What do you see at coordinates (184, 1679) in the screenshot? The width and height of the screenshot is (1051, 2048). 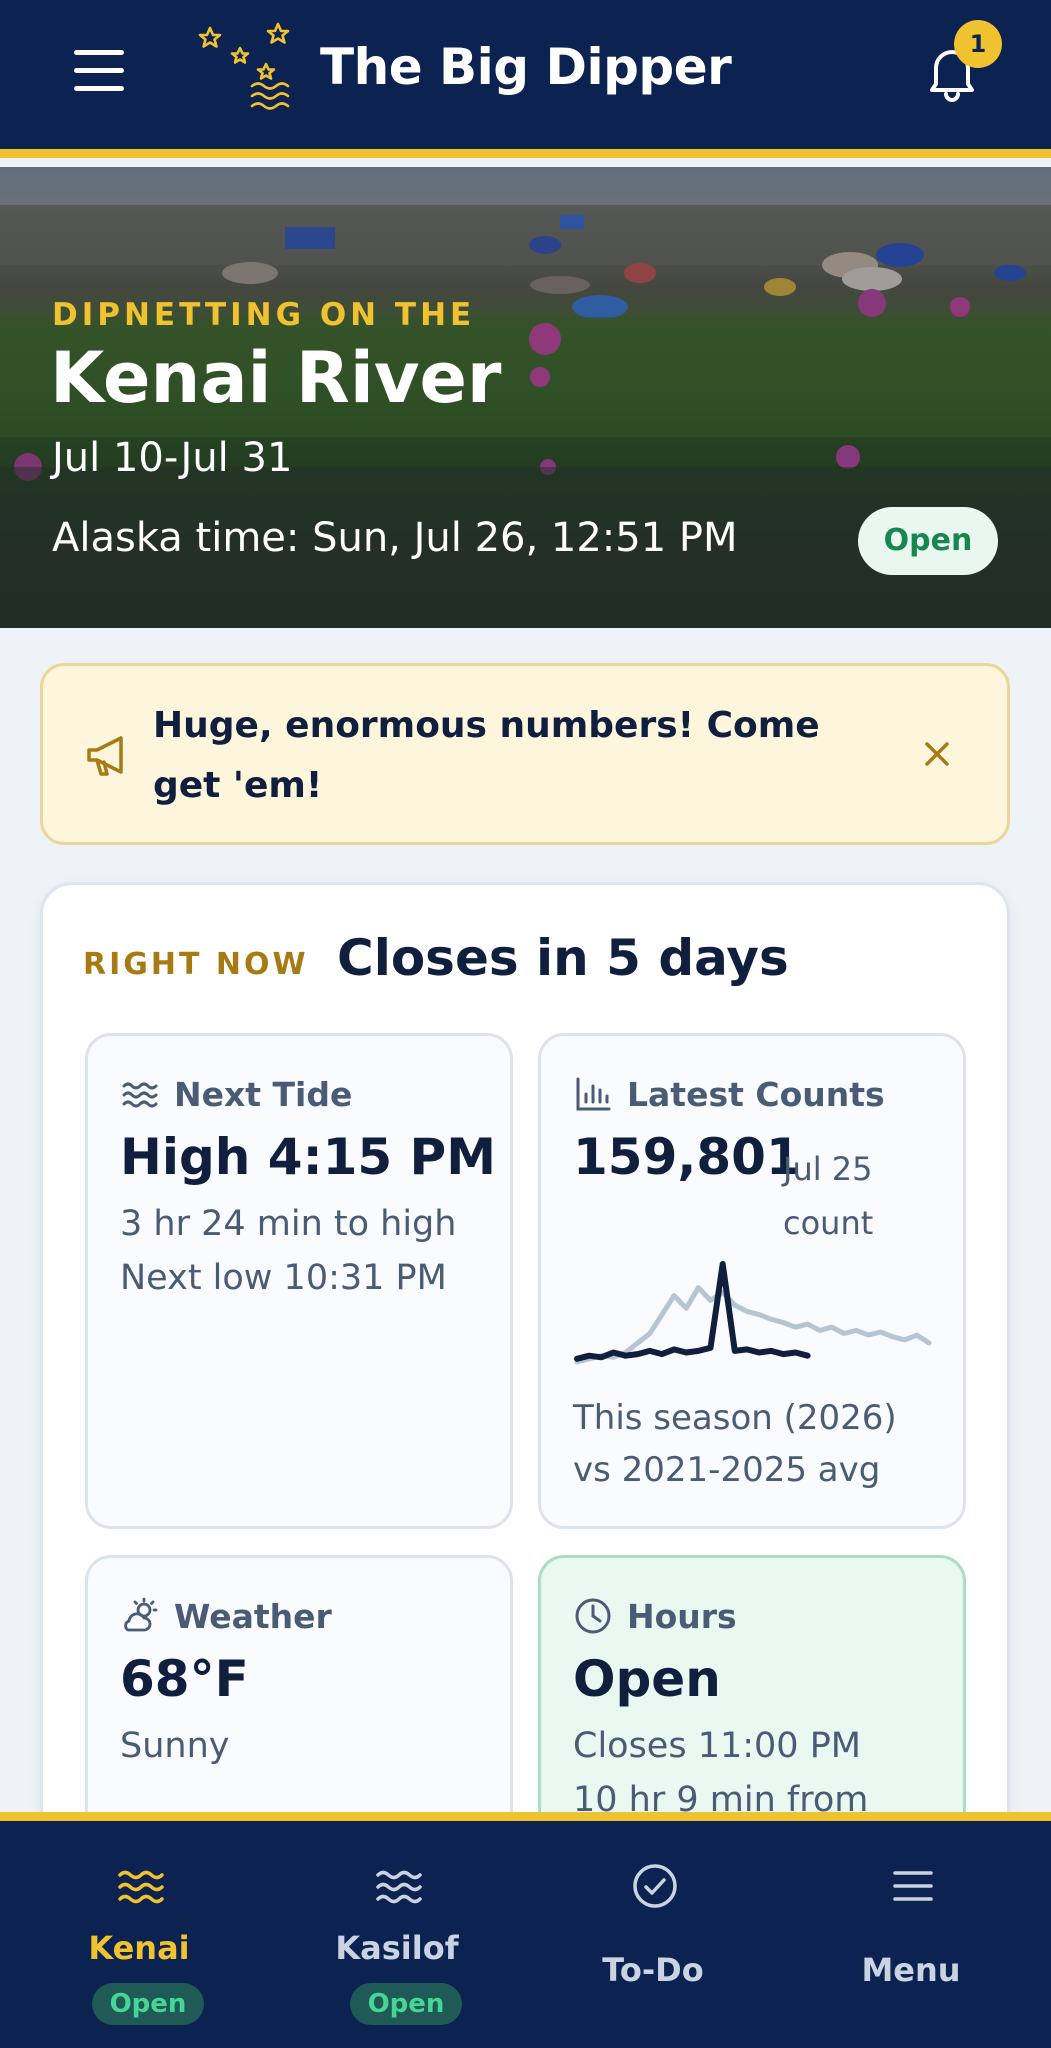 I see `temperature: 68°F` at bounding box center [184, 1679].